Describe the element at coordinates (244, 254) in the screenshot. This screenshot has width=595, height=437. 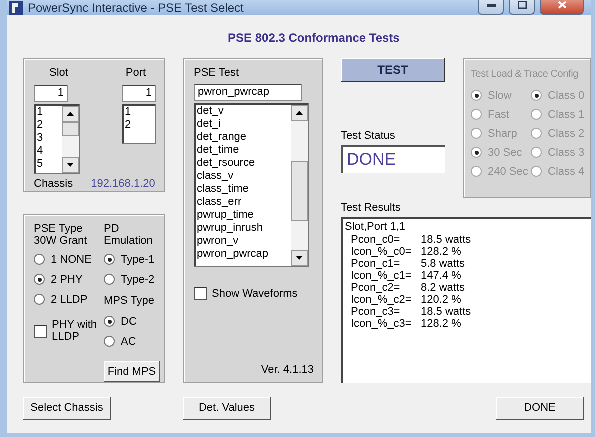
I see `list-item: pwron_pwrcap` at that location.